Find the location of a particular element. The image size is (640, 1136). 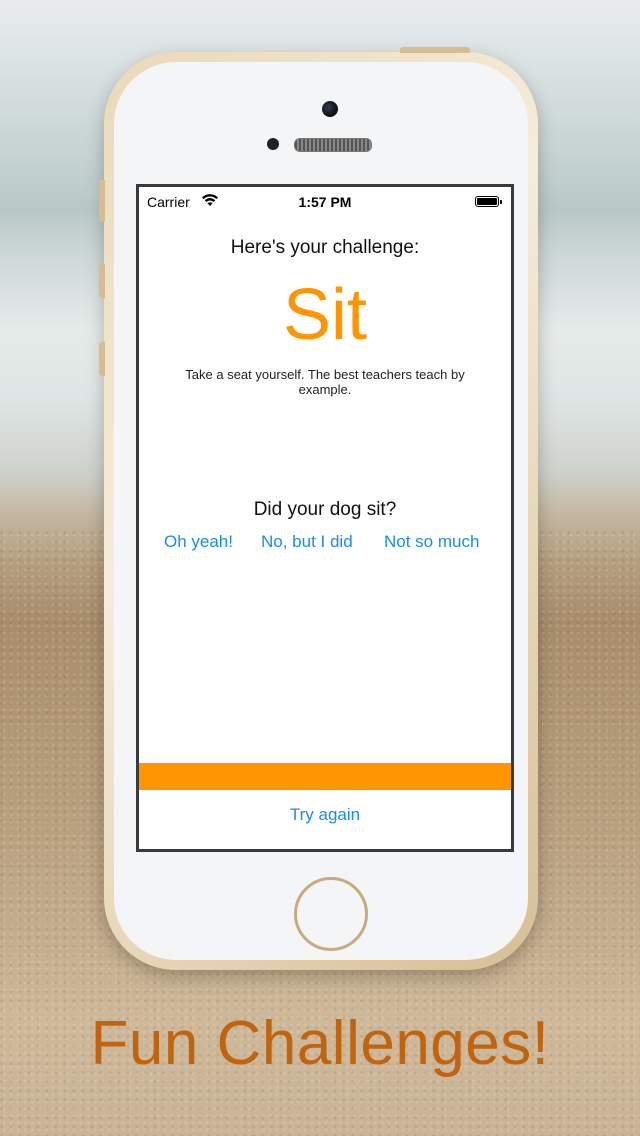

marketing-caption: Fun Challenges! is located at coordinates (320, 1043).